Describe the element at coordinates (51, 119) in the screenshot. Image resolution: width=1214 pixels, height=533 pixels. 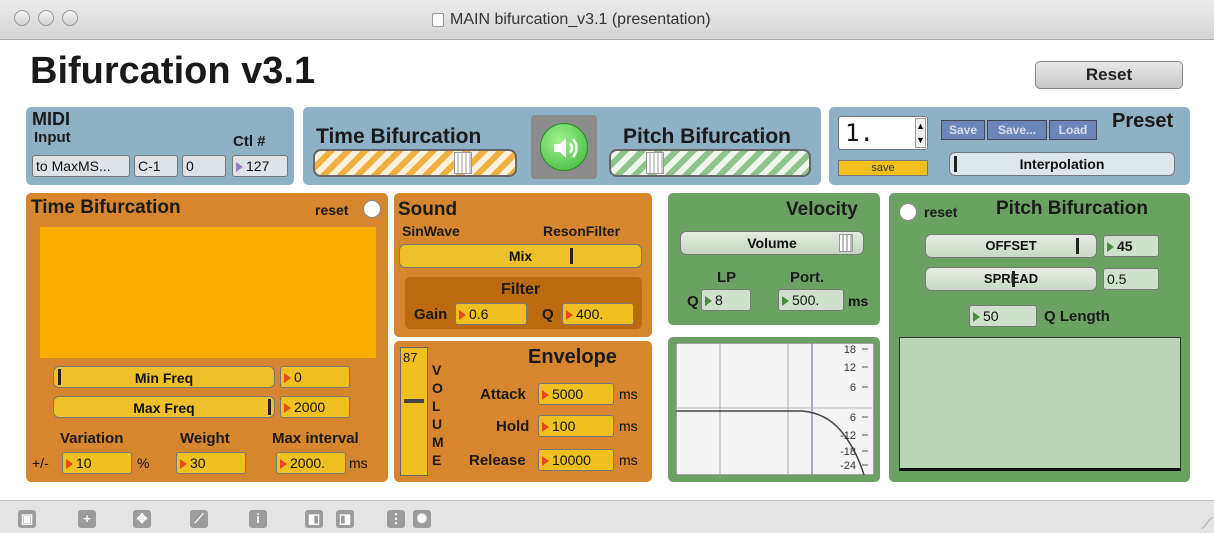
I see `midi-title: MIDI` at that location.